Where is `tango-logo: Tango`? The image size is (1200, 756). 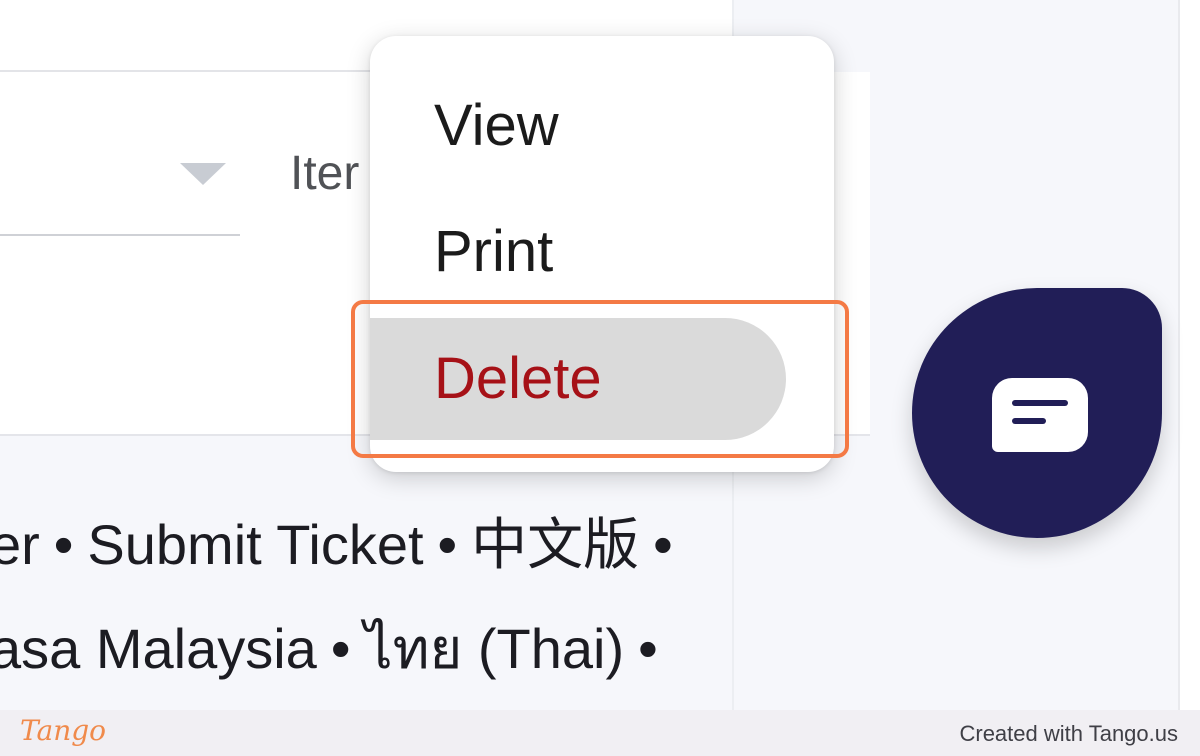
tango-logo: Tango is located at coordinates (63, 730).